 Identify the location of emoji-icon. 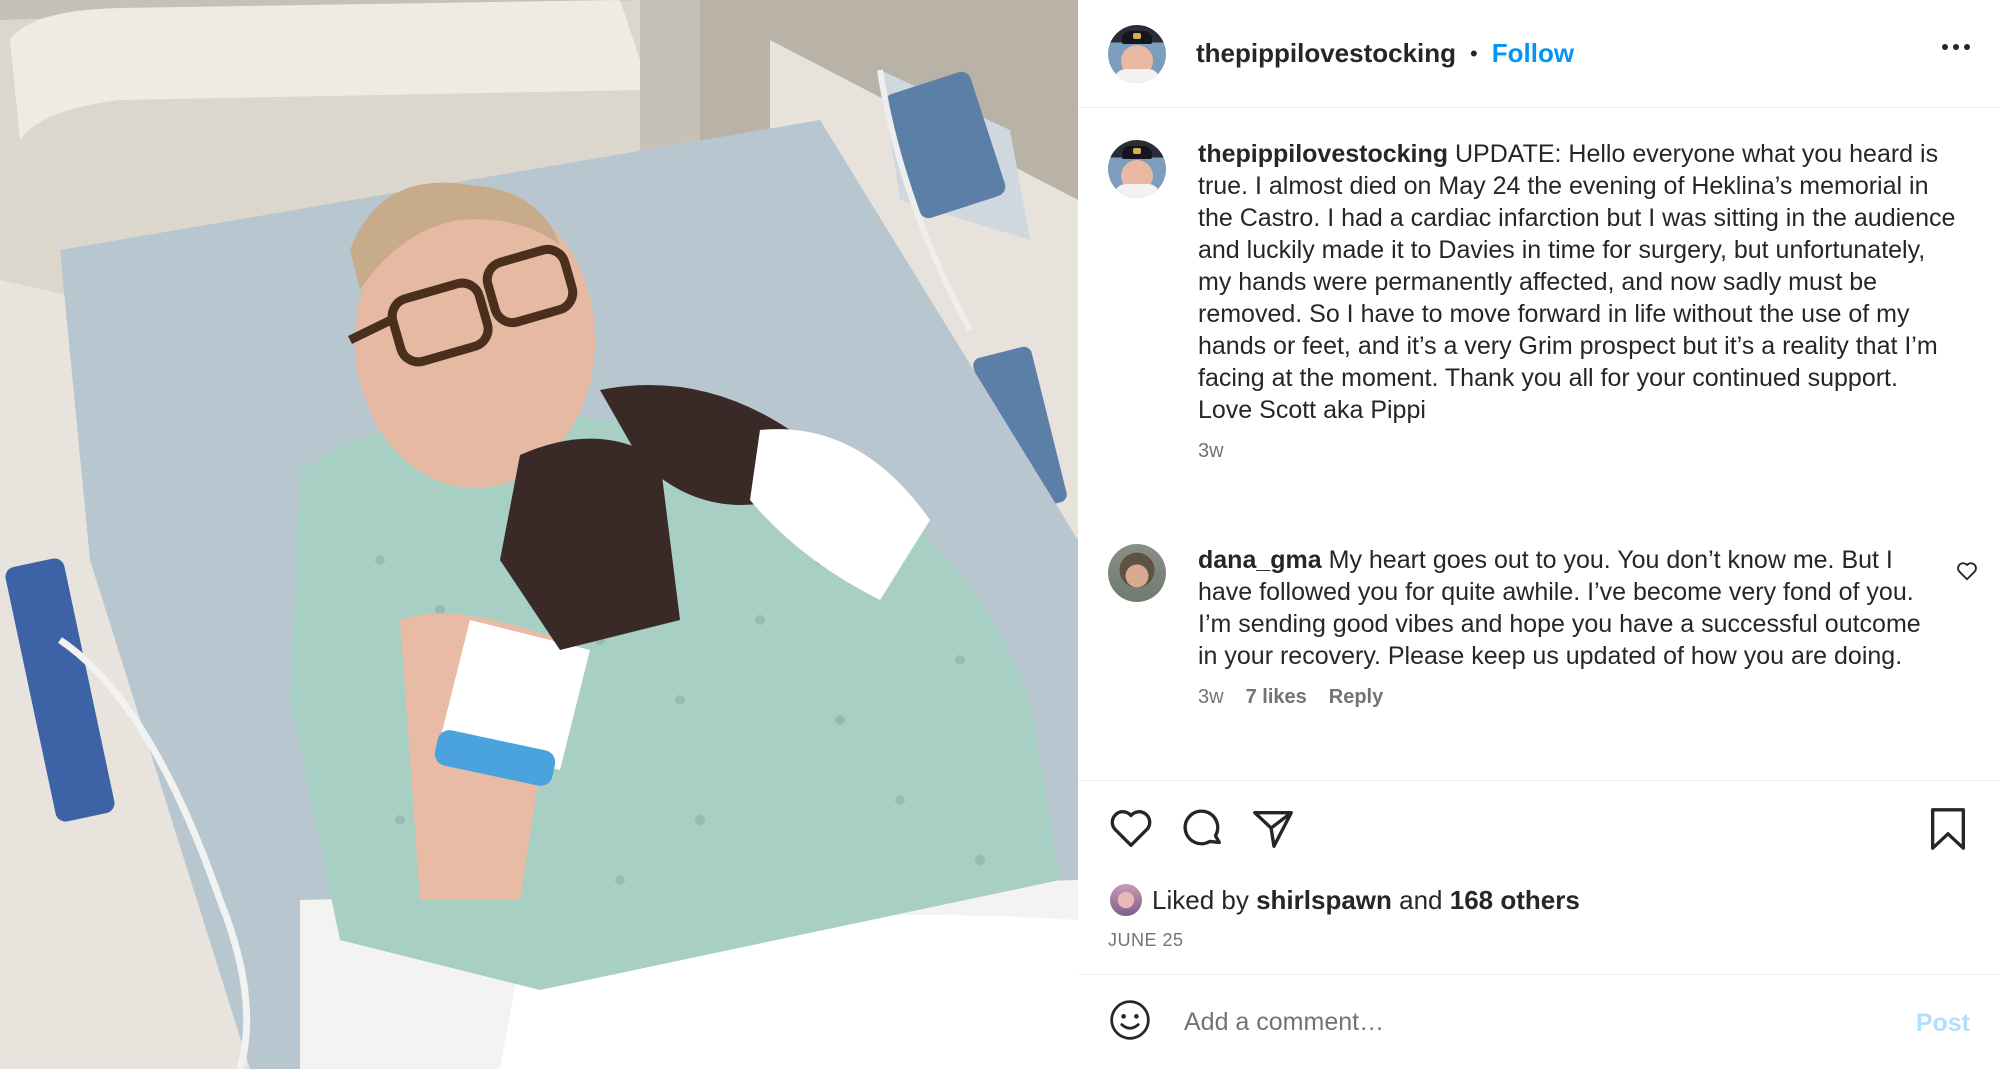
(1130, 1022).